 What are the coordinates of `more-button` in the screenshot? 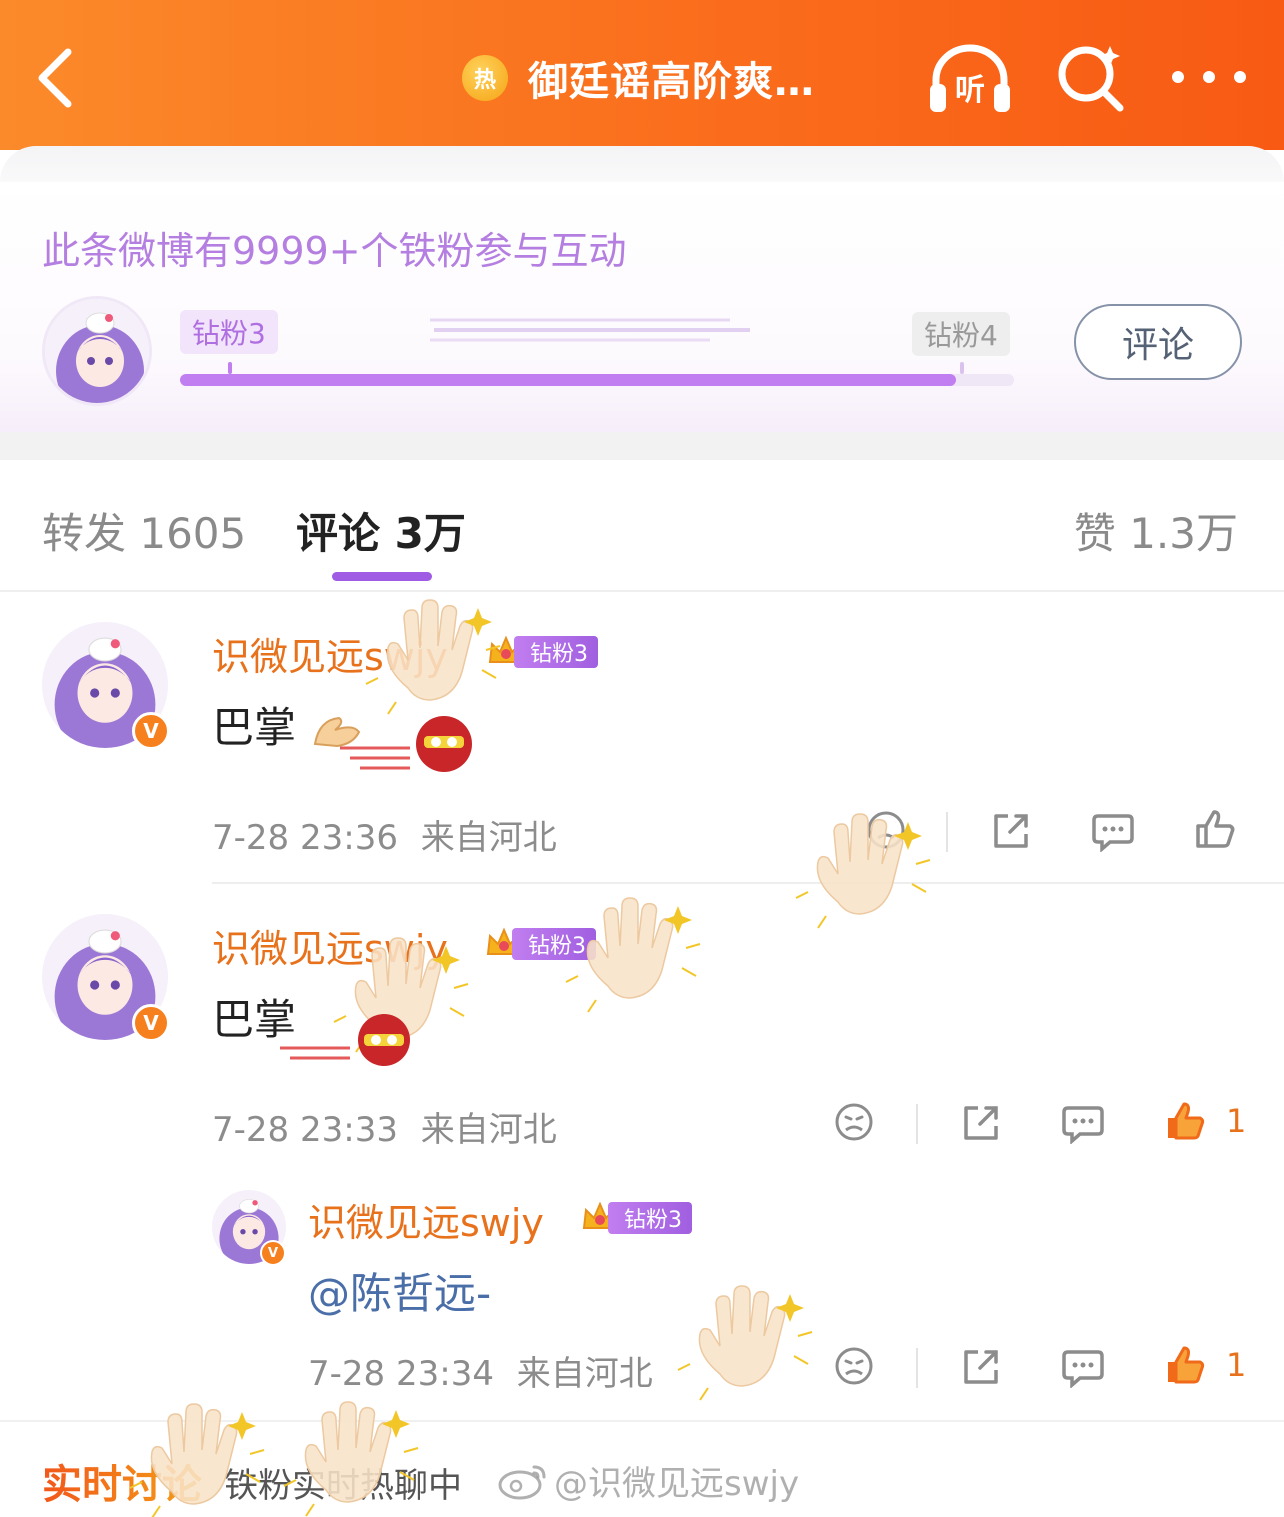 It's located at (1209, 77).